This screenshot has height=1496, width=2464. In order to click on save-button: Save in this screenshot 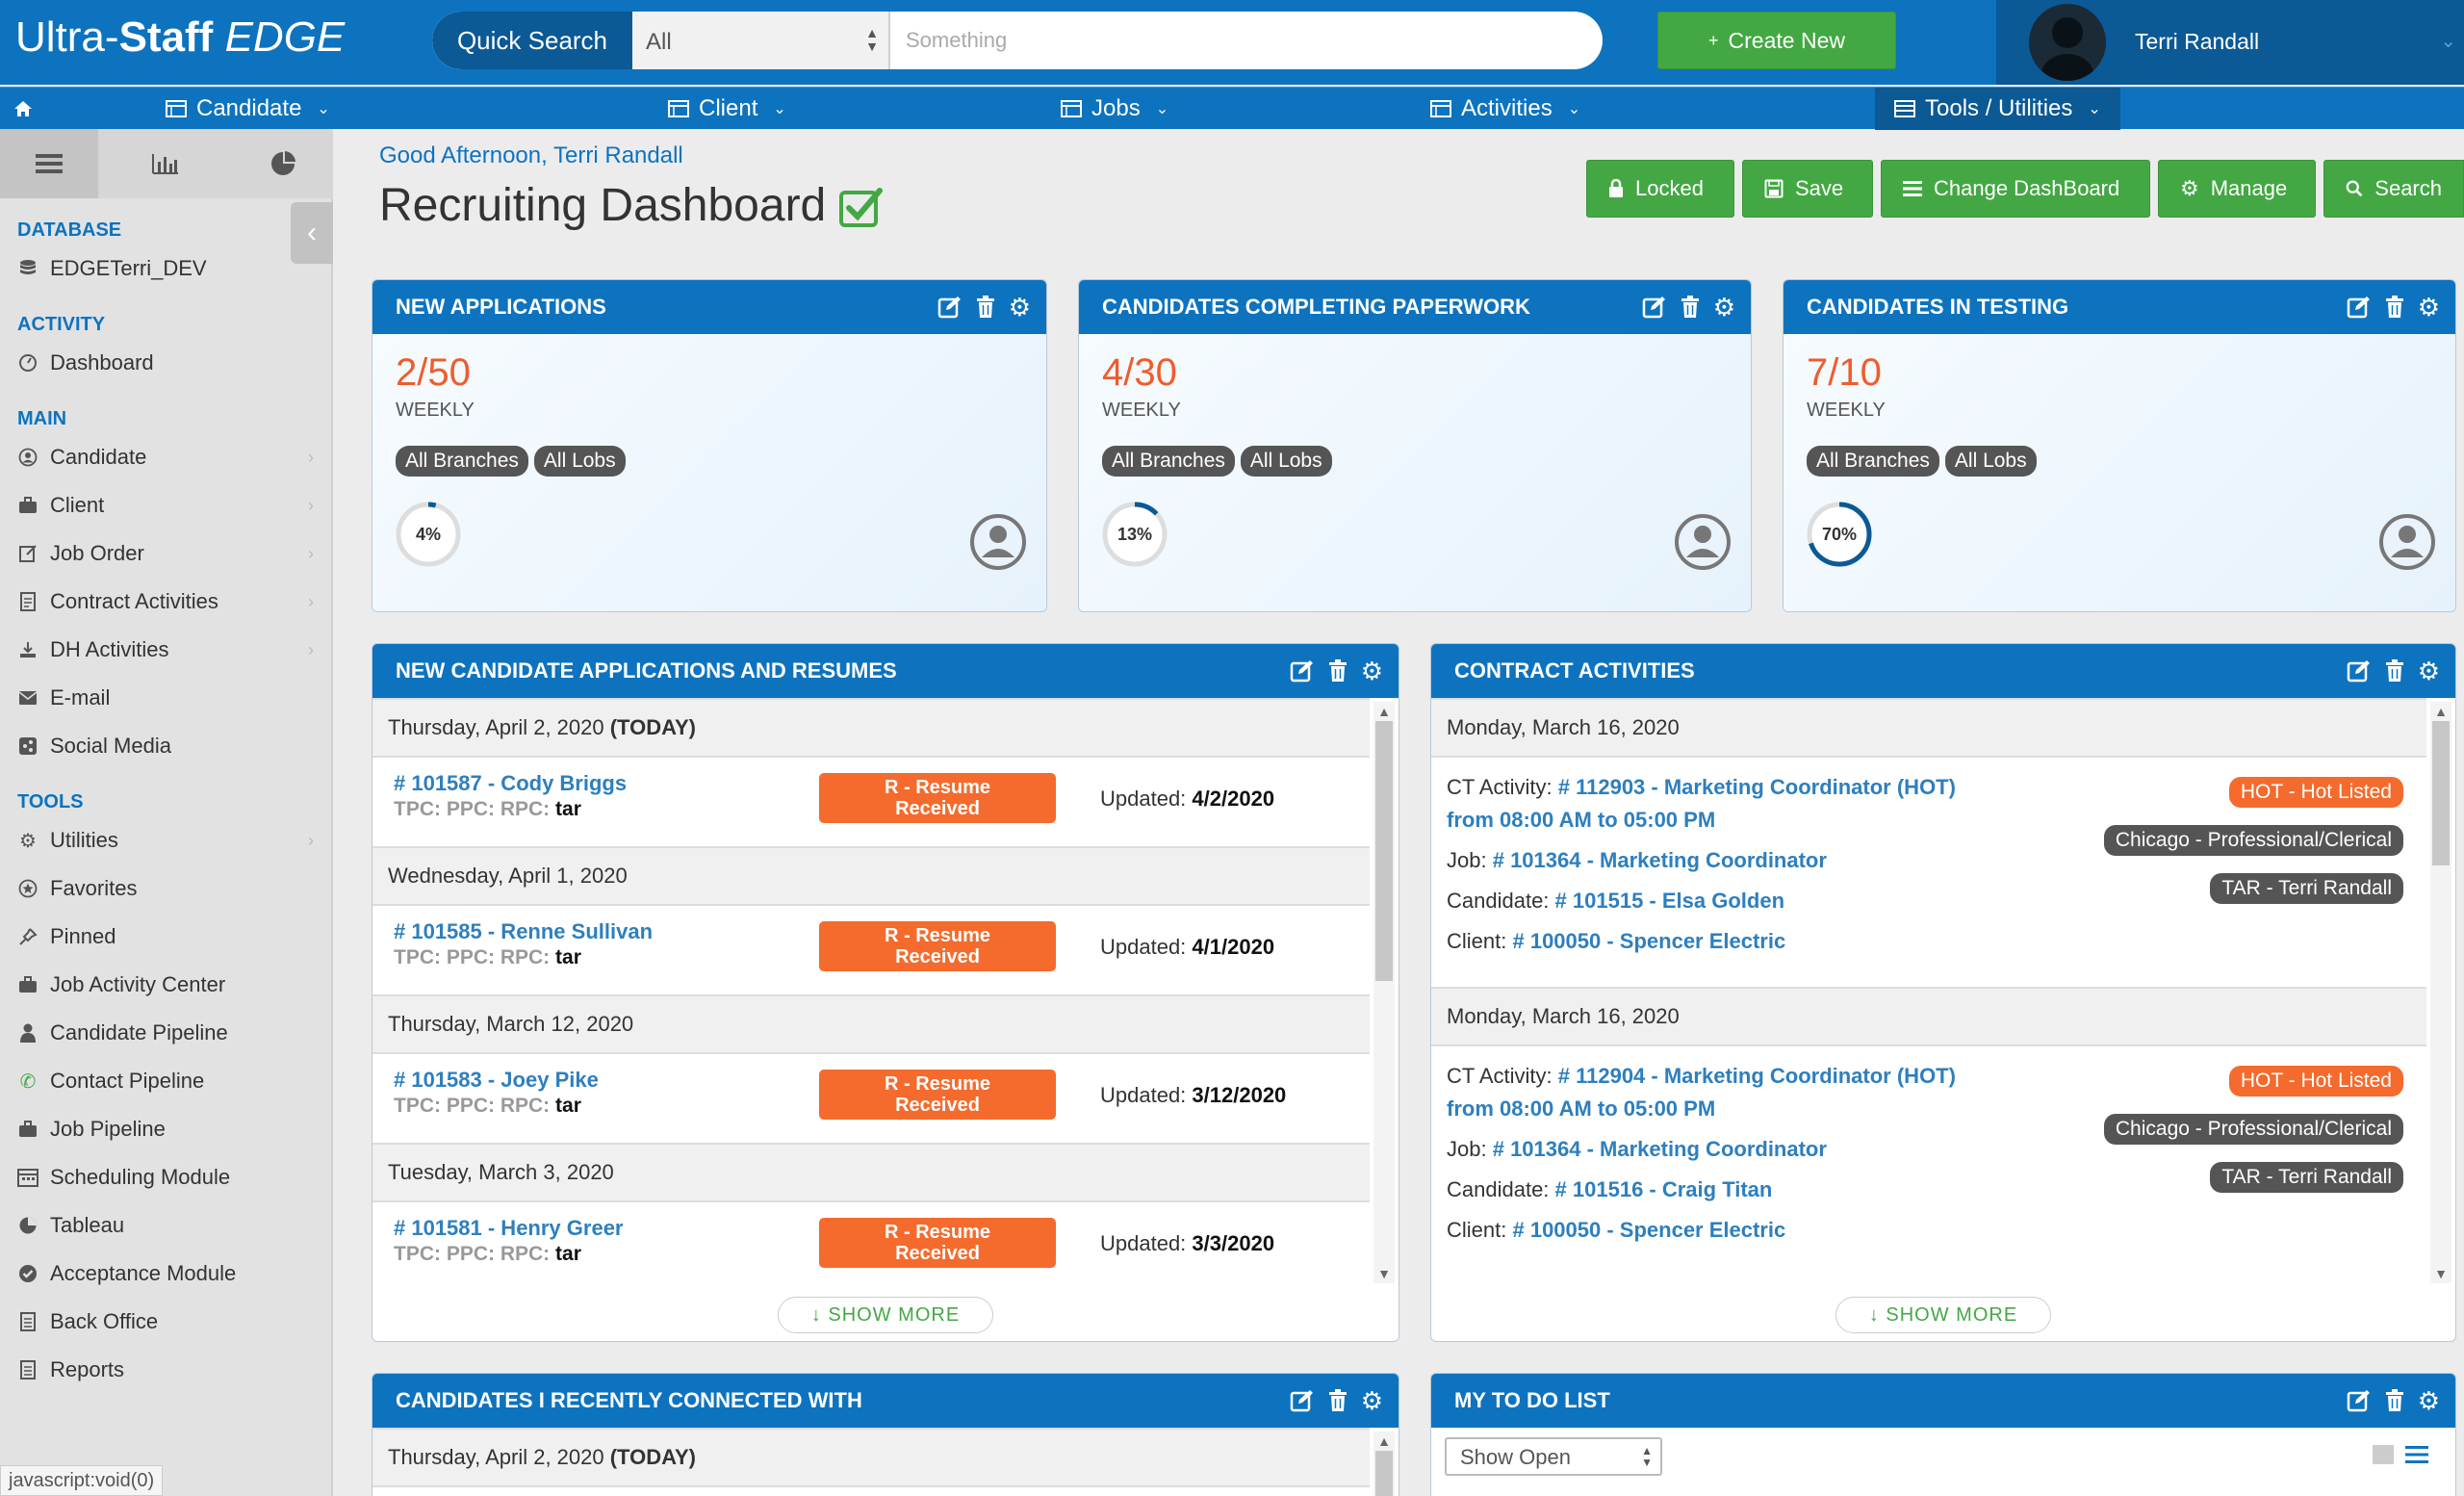, I will do `click(1807, 189)`.